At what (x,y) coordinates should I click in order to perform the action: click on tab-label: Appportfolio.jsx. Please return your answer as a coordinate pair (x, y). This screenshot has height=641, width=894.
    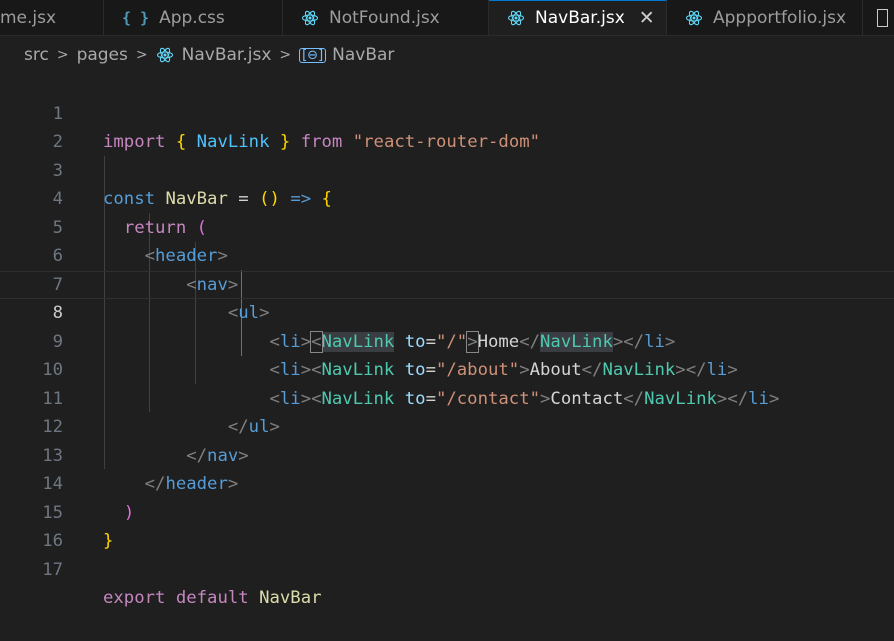
    Looking at the image, I should click on (780, 17).